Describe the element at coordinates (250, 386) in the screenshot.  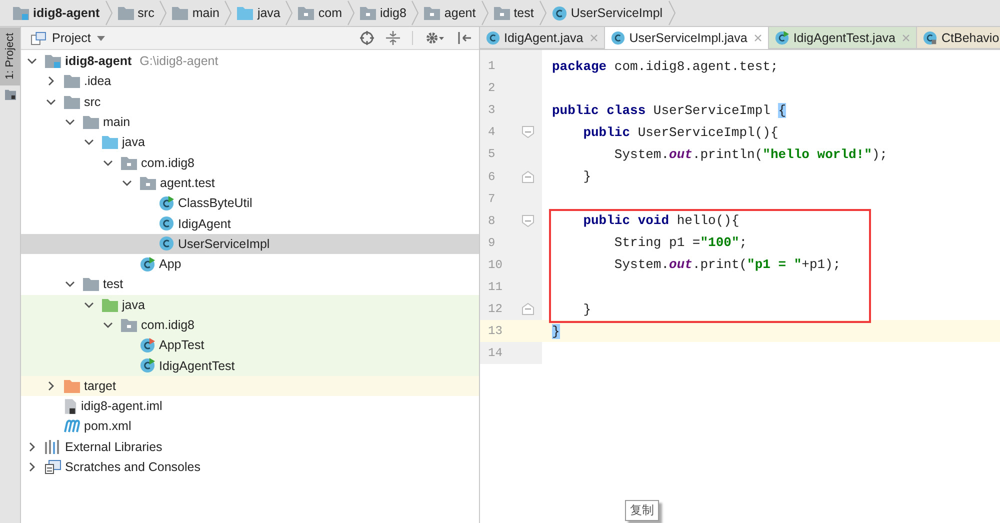
I see `tree-item: target` at that location.